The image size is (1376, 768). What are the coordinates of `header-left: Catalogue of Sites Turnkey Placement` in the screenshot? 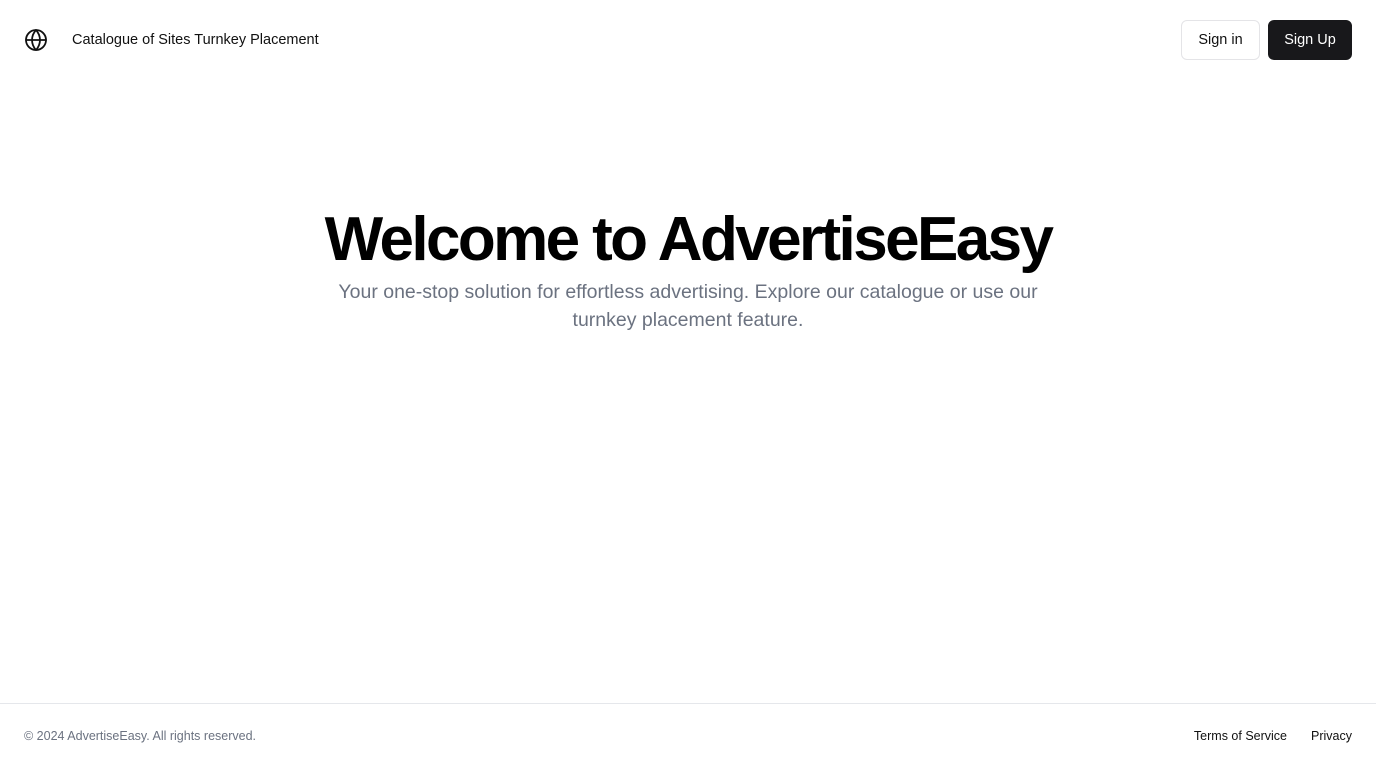 It's located at (171, 40).